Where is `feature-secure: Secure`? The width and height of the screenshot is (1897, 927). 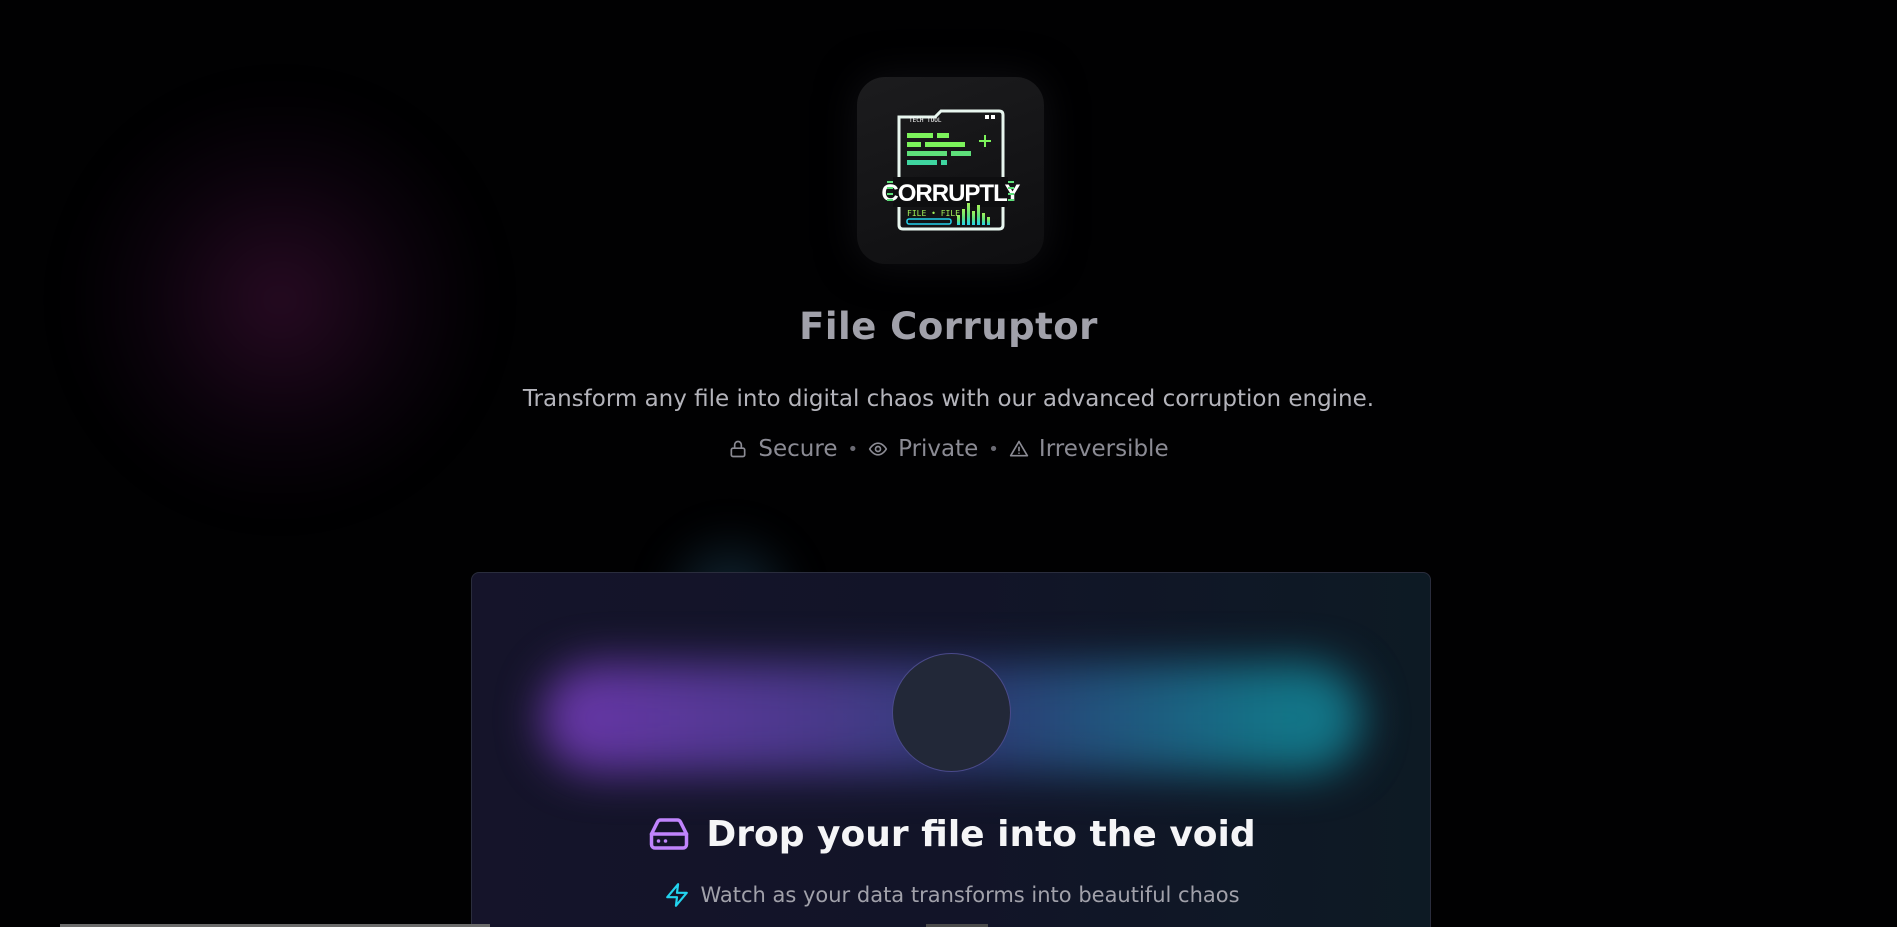
feature-secure: Secure is located at coordinates (782, 449).